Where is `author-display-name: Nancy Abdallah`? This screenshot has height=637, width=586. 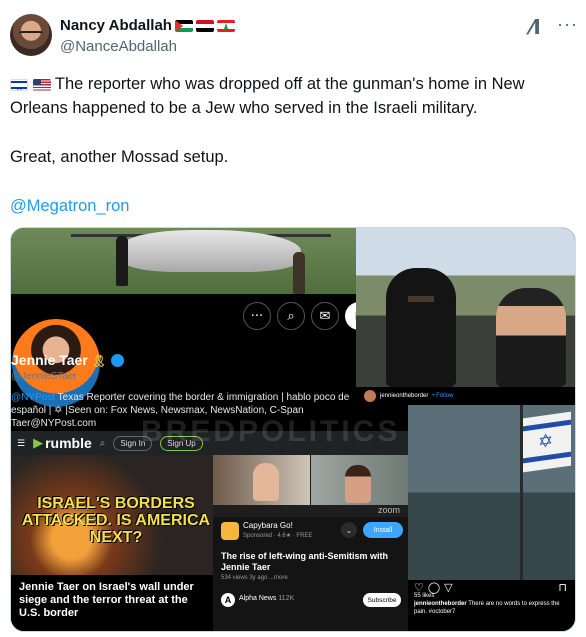
author-display-name: Nancy Abdallah is located at coordinates (116, 25).